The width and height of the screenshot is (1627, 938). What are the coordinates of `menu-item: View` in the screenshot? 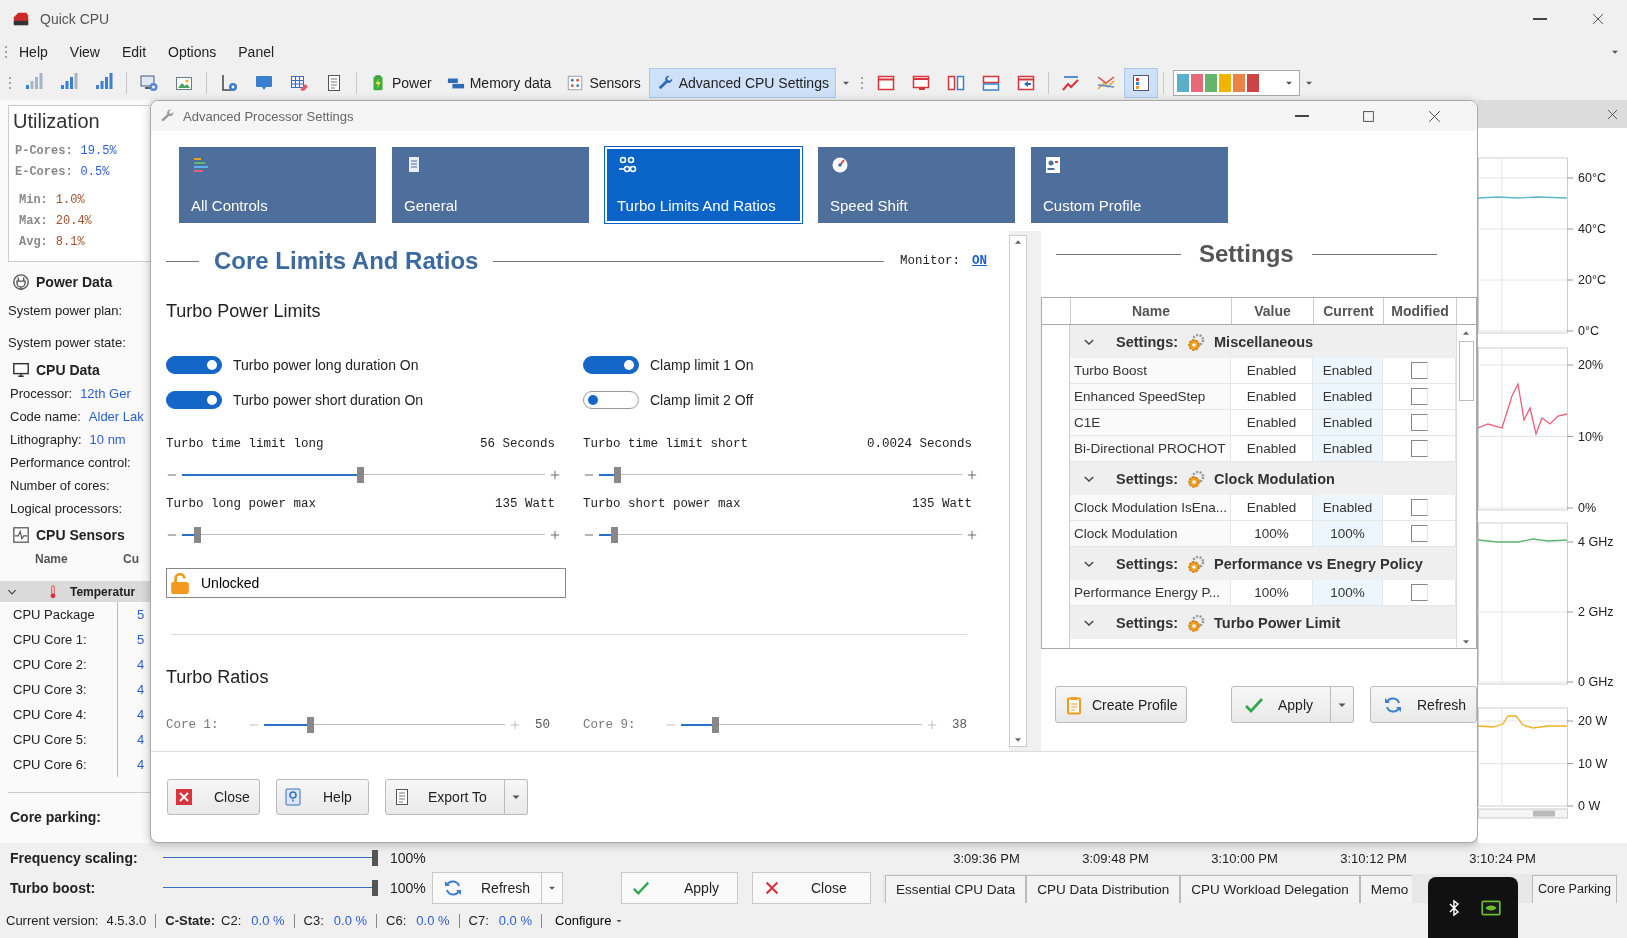 It's located at (84, 52).